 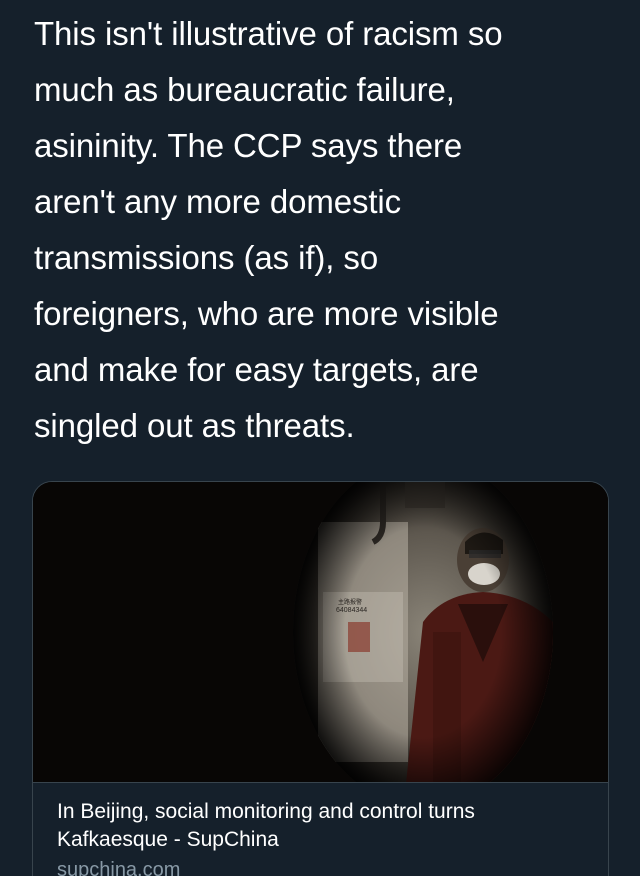 I want to click on tweet-text-line: much as bureaucratic failure,, so click(x=244, y=89).